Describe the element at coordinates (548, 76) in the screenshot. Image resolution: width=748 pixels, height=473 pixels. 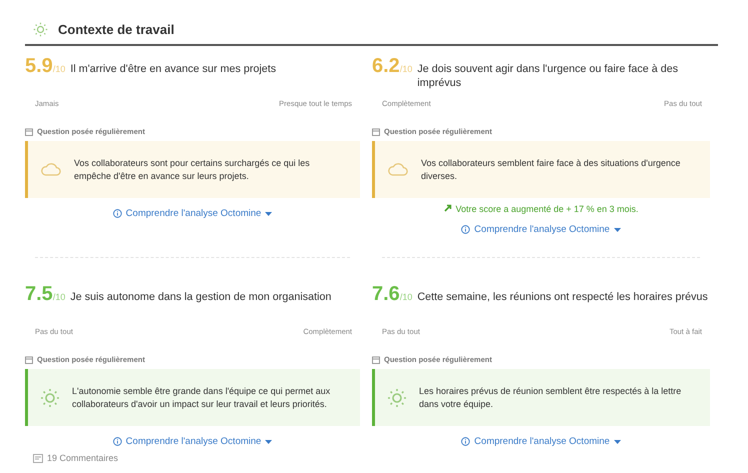
I see `question-text: Je dois souvent agir dans l'urgence ou faire face à des imprévus` at that location.